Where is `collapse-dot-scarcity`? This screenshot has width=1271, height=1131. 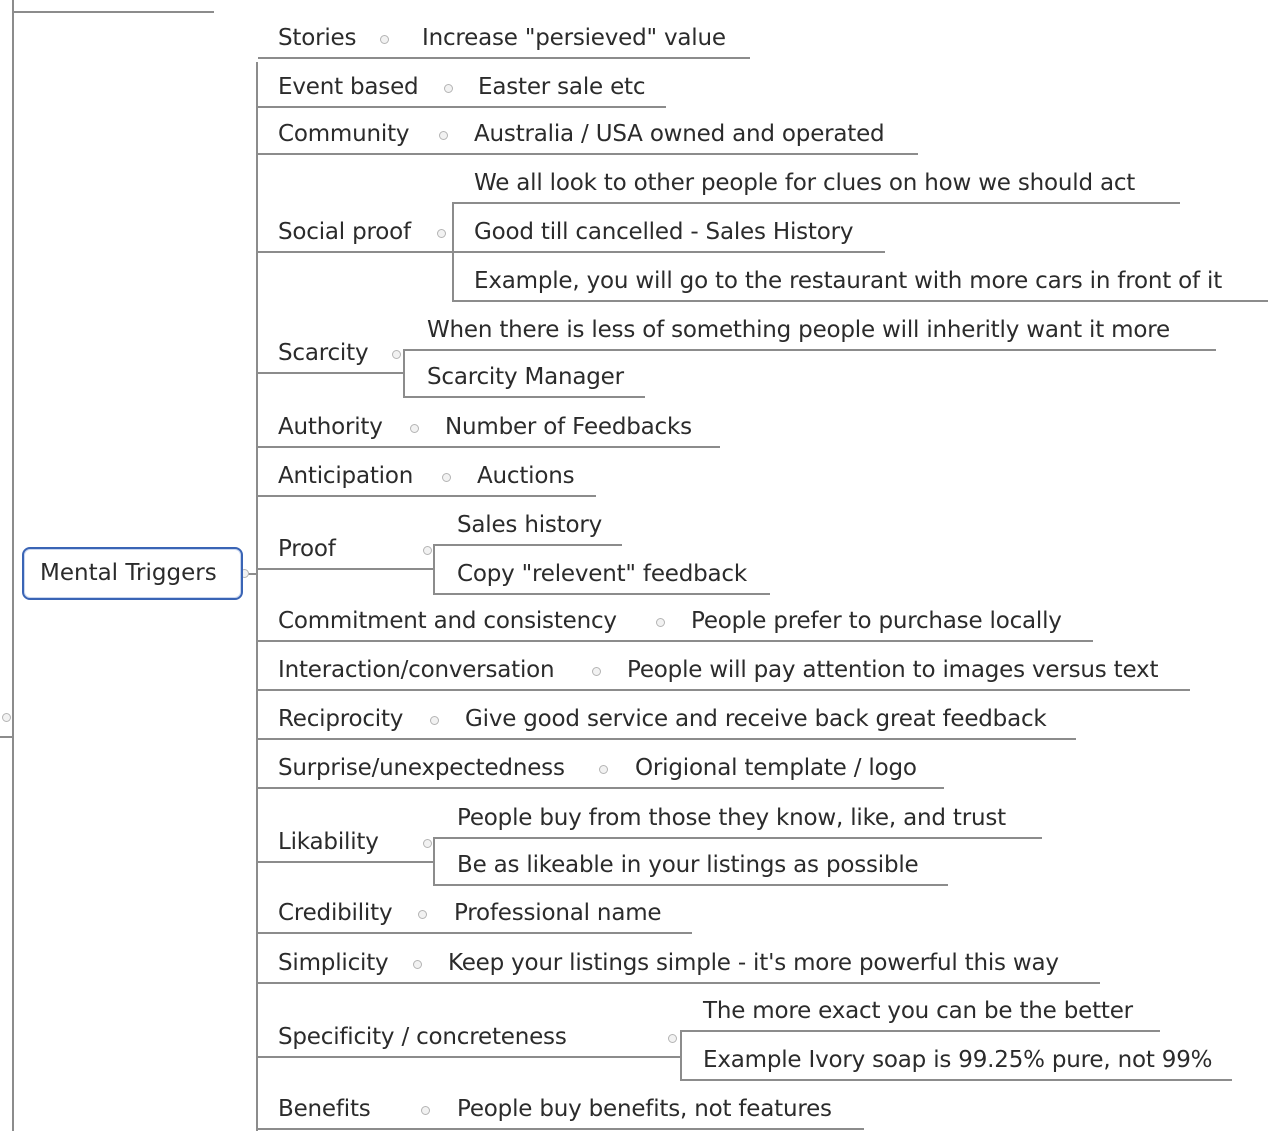 collapse-dot-scarcity is located at coordinates (396, 354).